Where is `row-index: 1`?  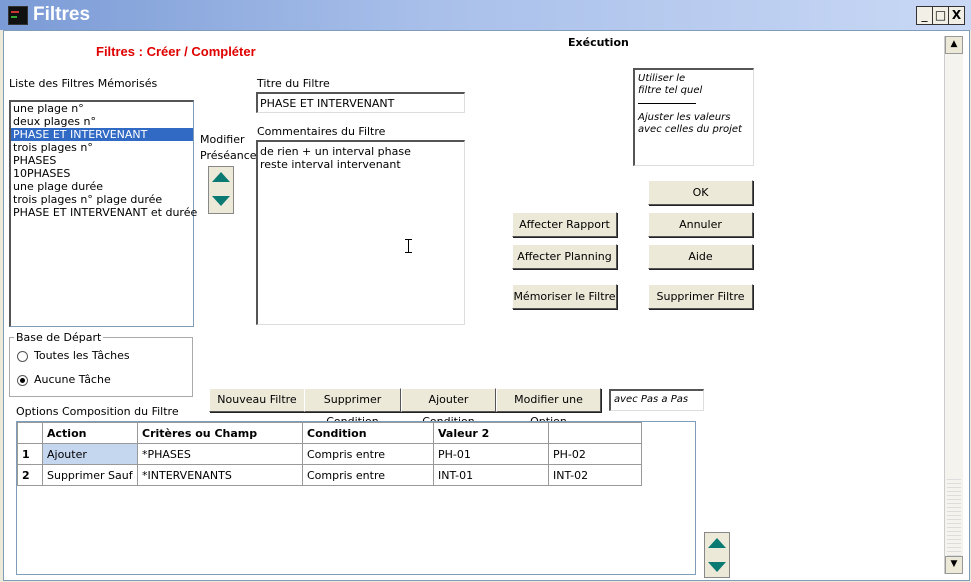 row-index: 1 is located at coordinates (30, 454).